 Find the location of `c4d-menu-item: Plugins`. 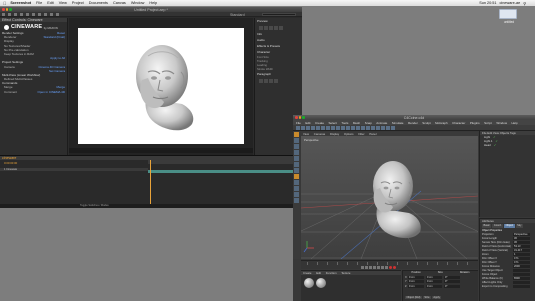

c4d-menu-item: Plugins is located at coordinates (475, 123).